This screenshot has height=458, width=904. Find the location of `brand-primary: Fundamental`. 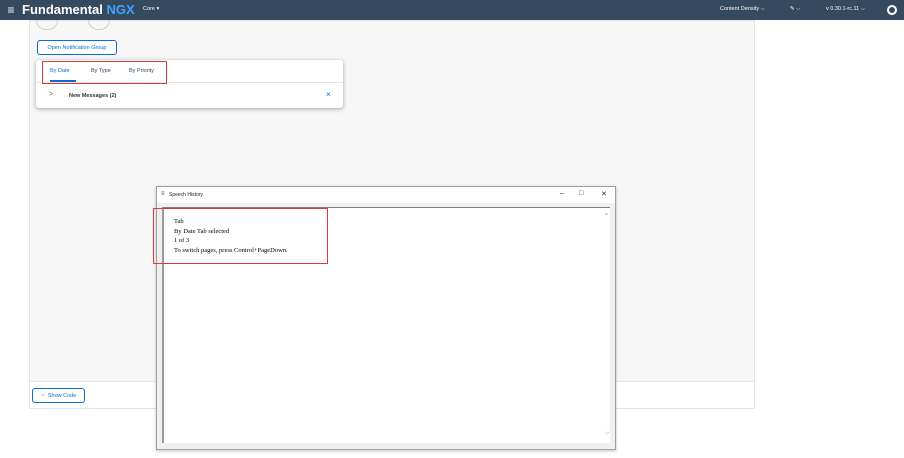

brand-primary: Fundamental is located at coordinates (62, 9).